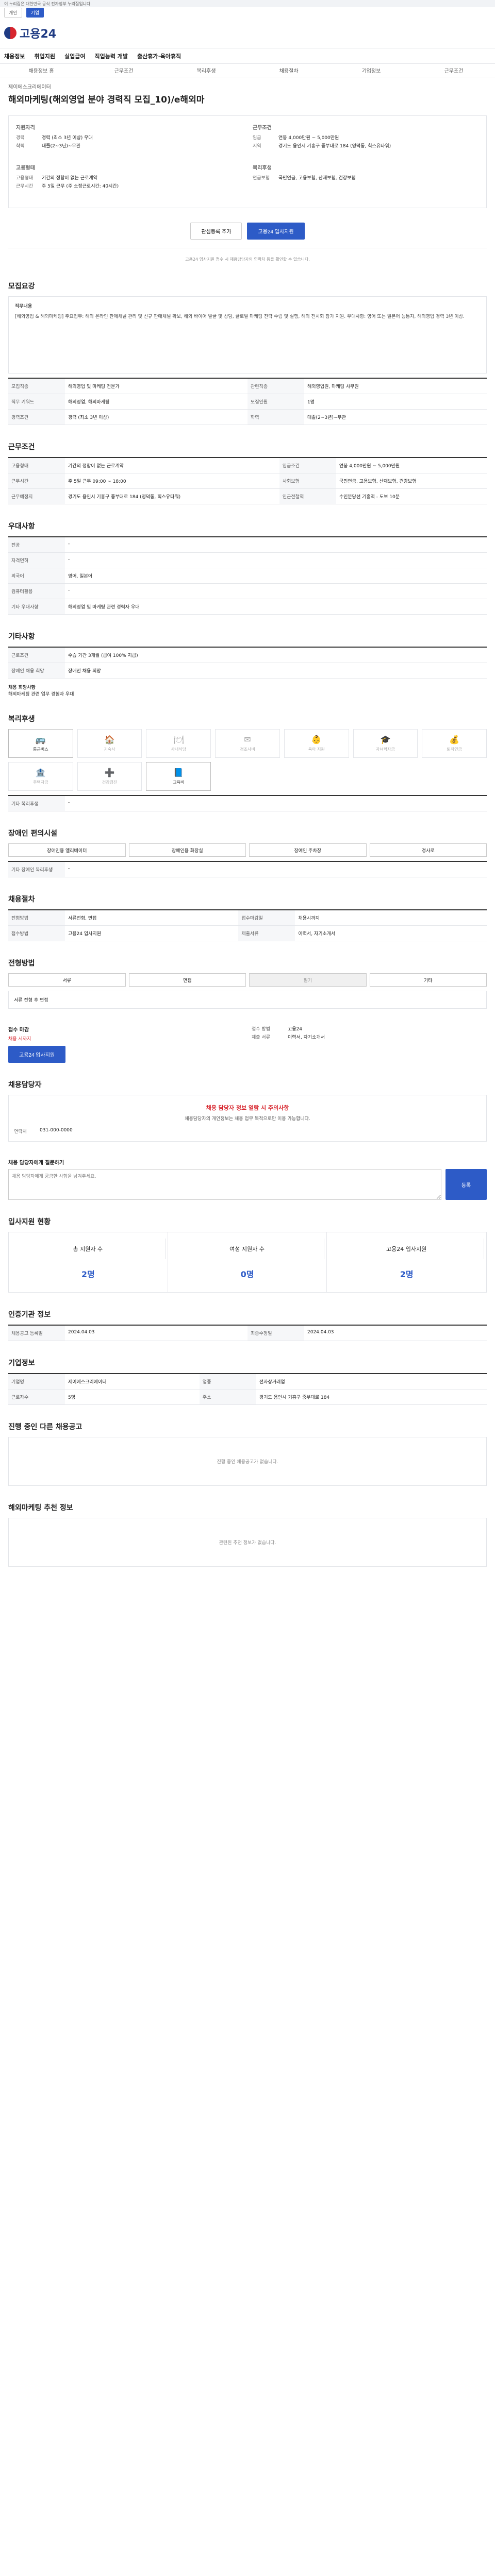 The height and width of the screenshot is (2576, 495). I want to click on section-title: 인증기관 정보, so click(29, 1315).